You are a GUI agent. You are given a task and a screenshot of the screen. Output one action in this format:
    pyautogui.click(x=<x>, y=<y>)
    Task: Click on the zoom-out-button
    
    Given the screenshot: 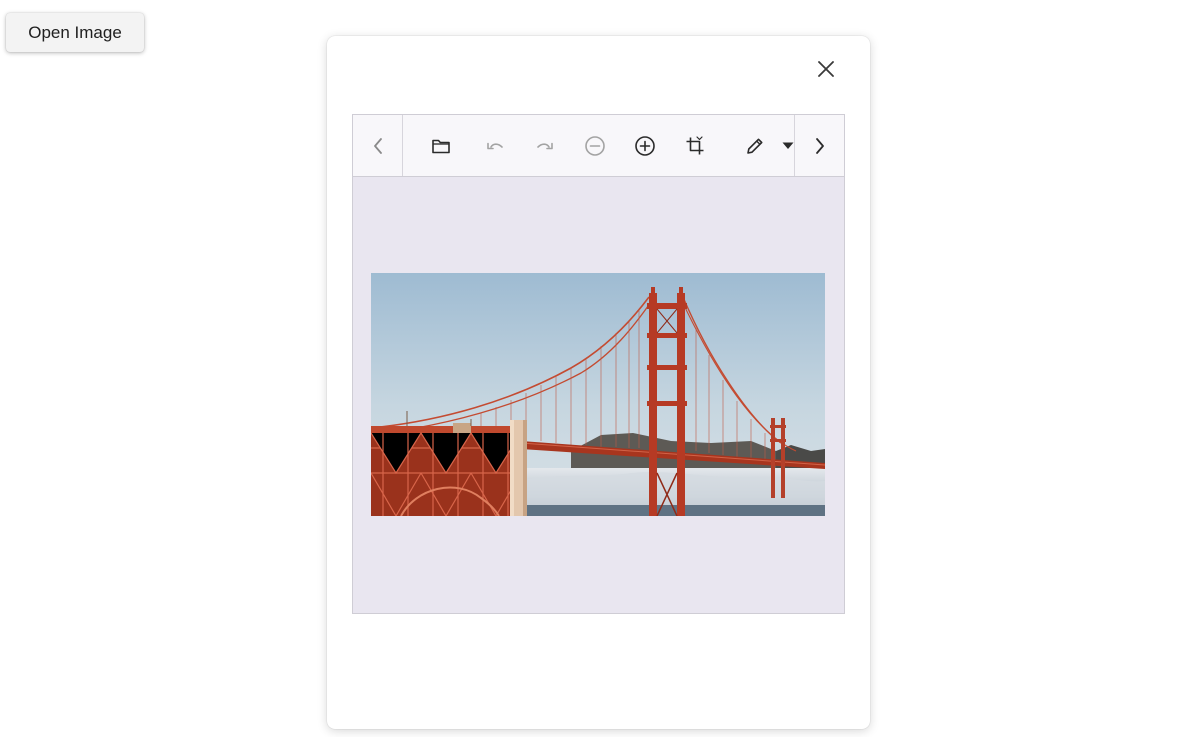 What is the action you would take?
    pyautogui.click(x=595, y=146)
    